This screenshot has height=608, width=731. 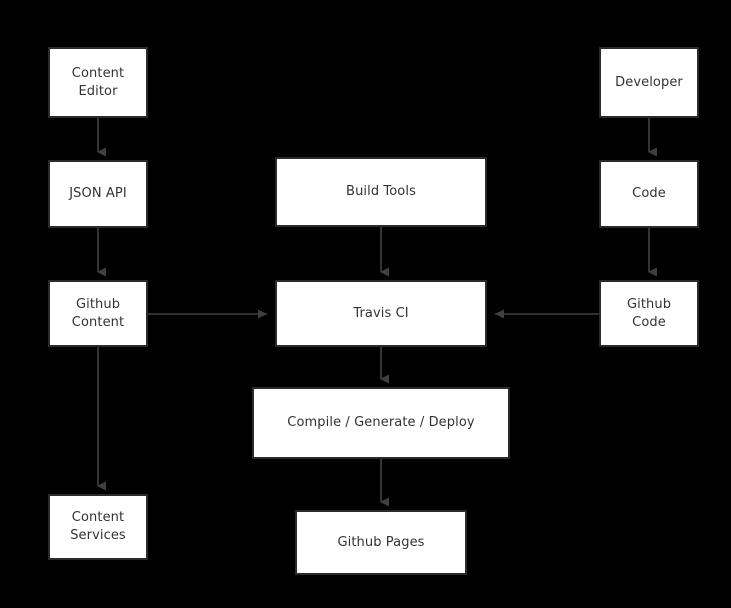 I want to click on node-compile-generate-deploy: Compile / Generate / Deploy, so click(x=381, y=423).